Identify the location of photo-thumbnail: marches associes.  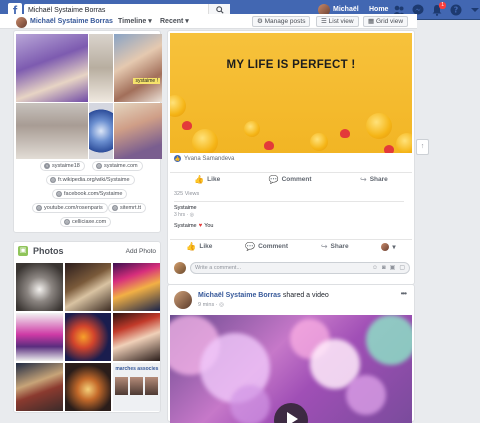
(136, 387).